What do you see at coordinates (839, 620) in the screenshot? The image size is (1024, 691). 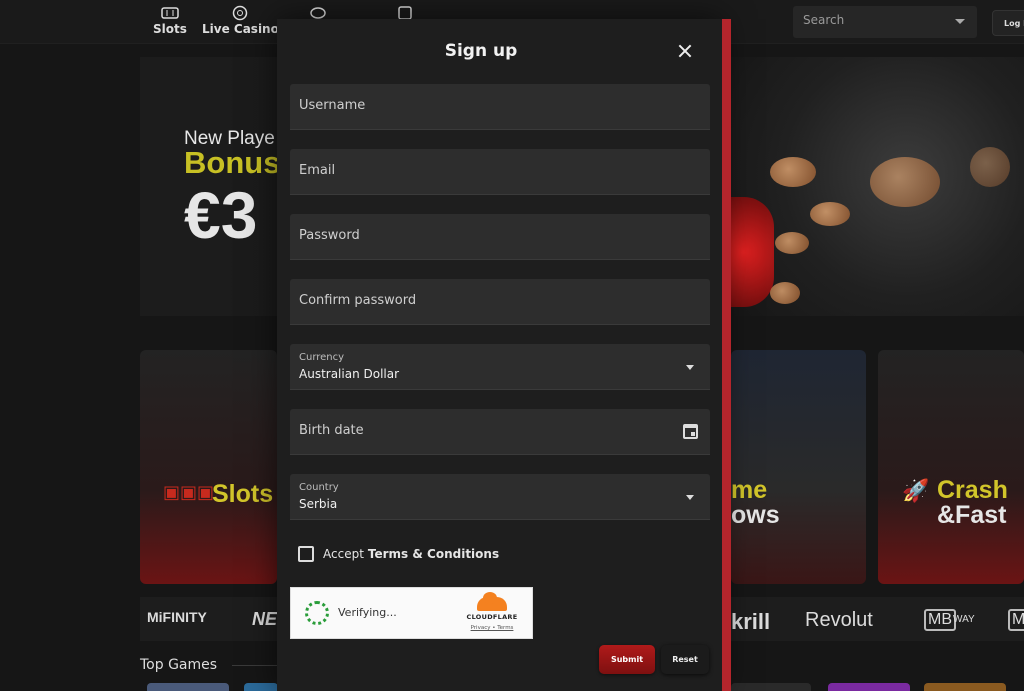 I see `payment-logo-revolut: Revolut` at bounding box center [839, 620].